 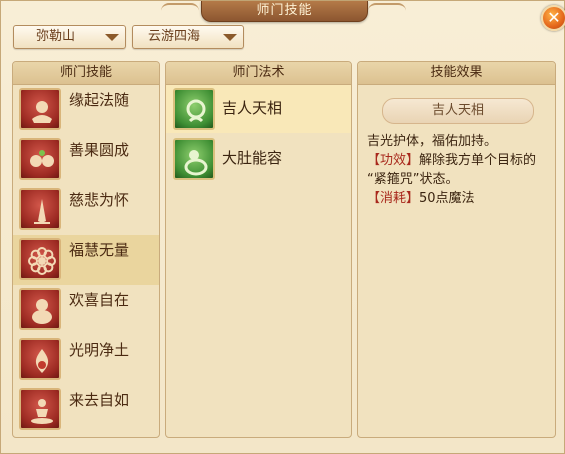 What do you see at coordinates (252, 108) in the screenshot?
I see `spell-label: 吉人天相` at bounding box center [252, 108].